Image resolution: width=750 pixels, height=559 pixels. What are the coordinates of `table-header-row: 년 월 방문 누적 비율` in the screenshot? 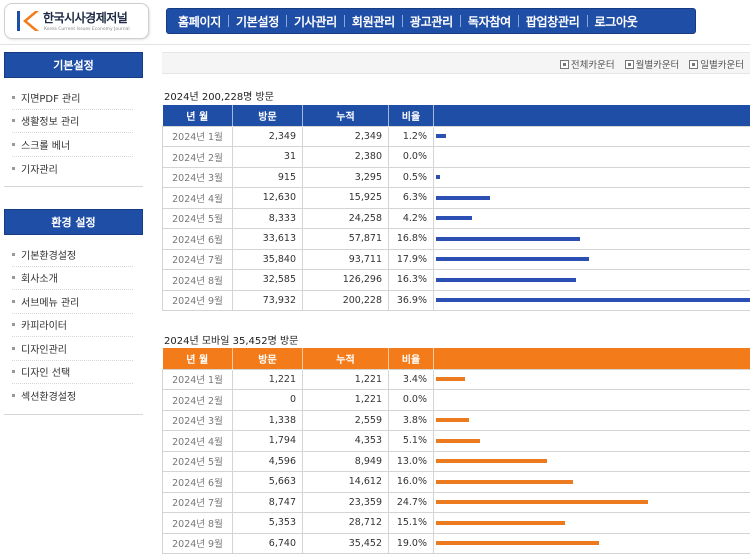 It's located at (456, 115).